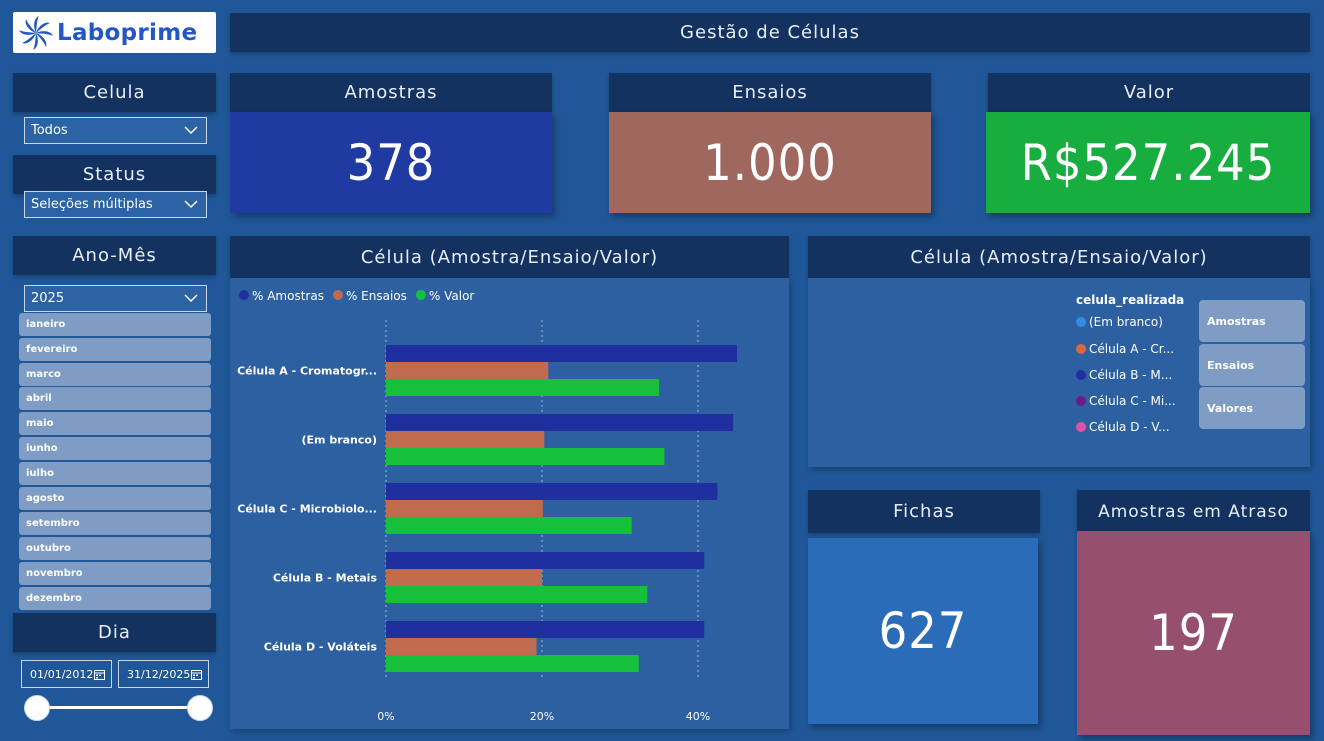  Describe the element at coordinates (770, 92) in the screenshot. I see `kpi-ensaios-title: Ensaios` at that location.